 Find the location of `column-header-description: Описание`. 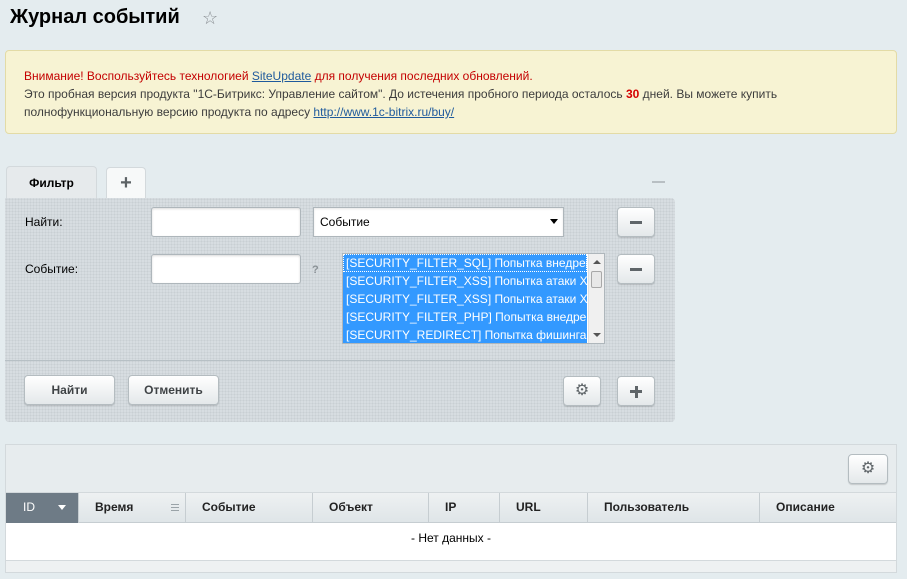

column-header-description: Описание is located at coordinates (828, 508).